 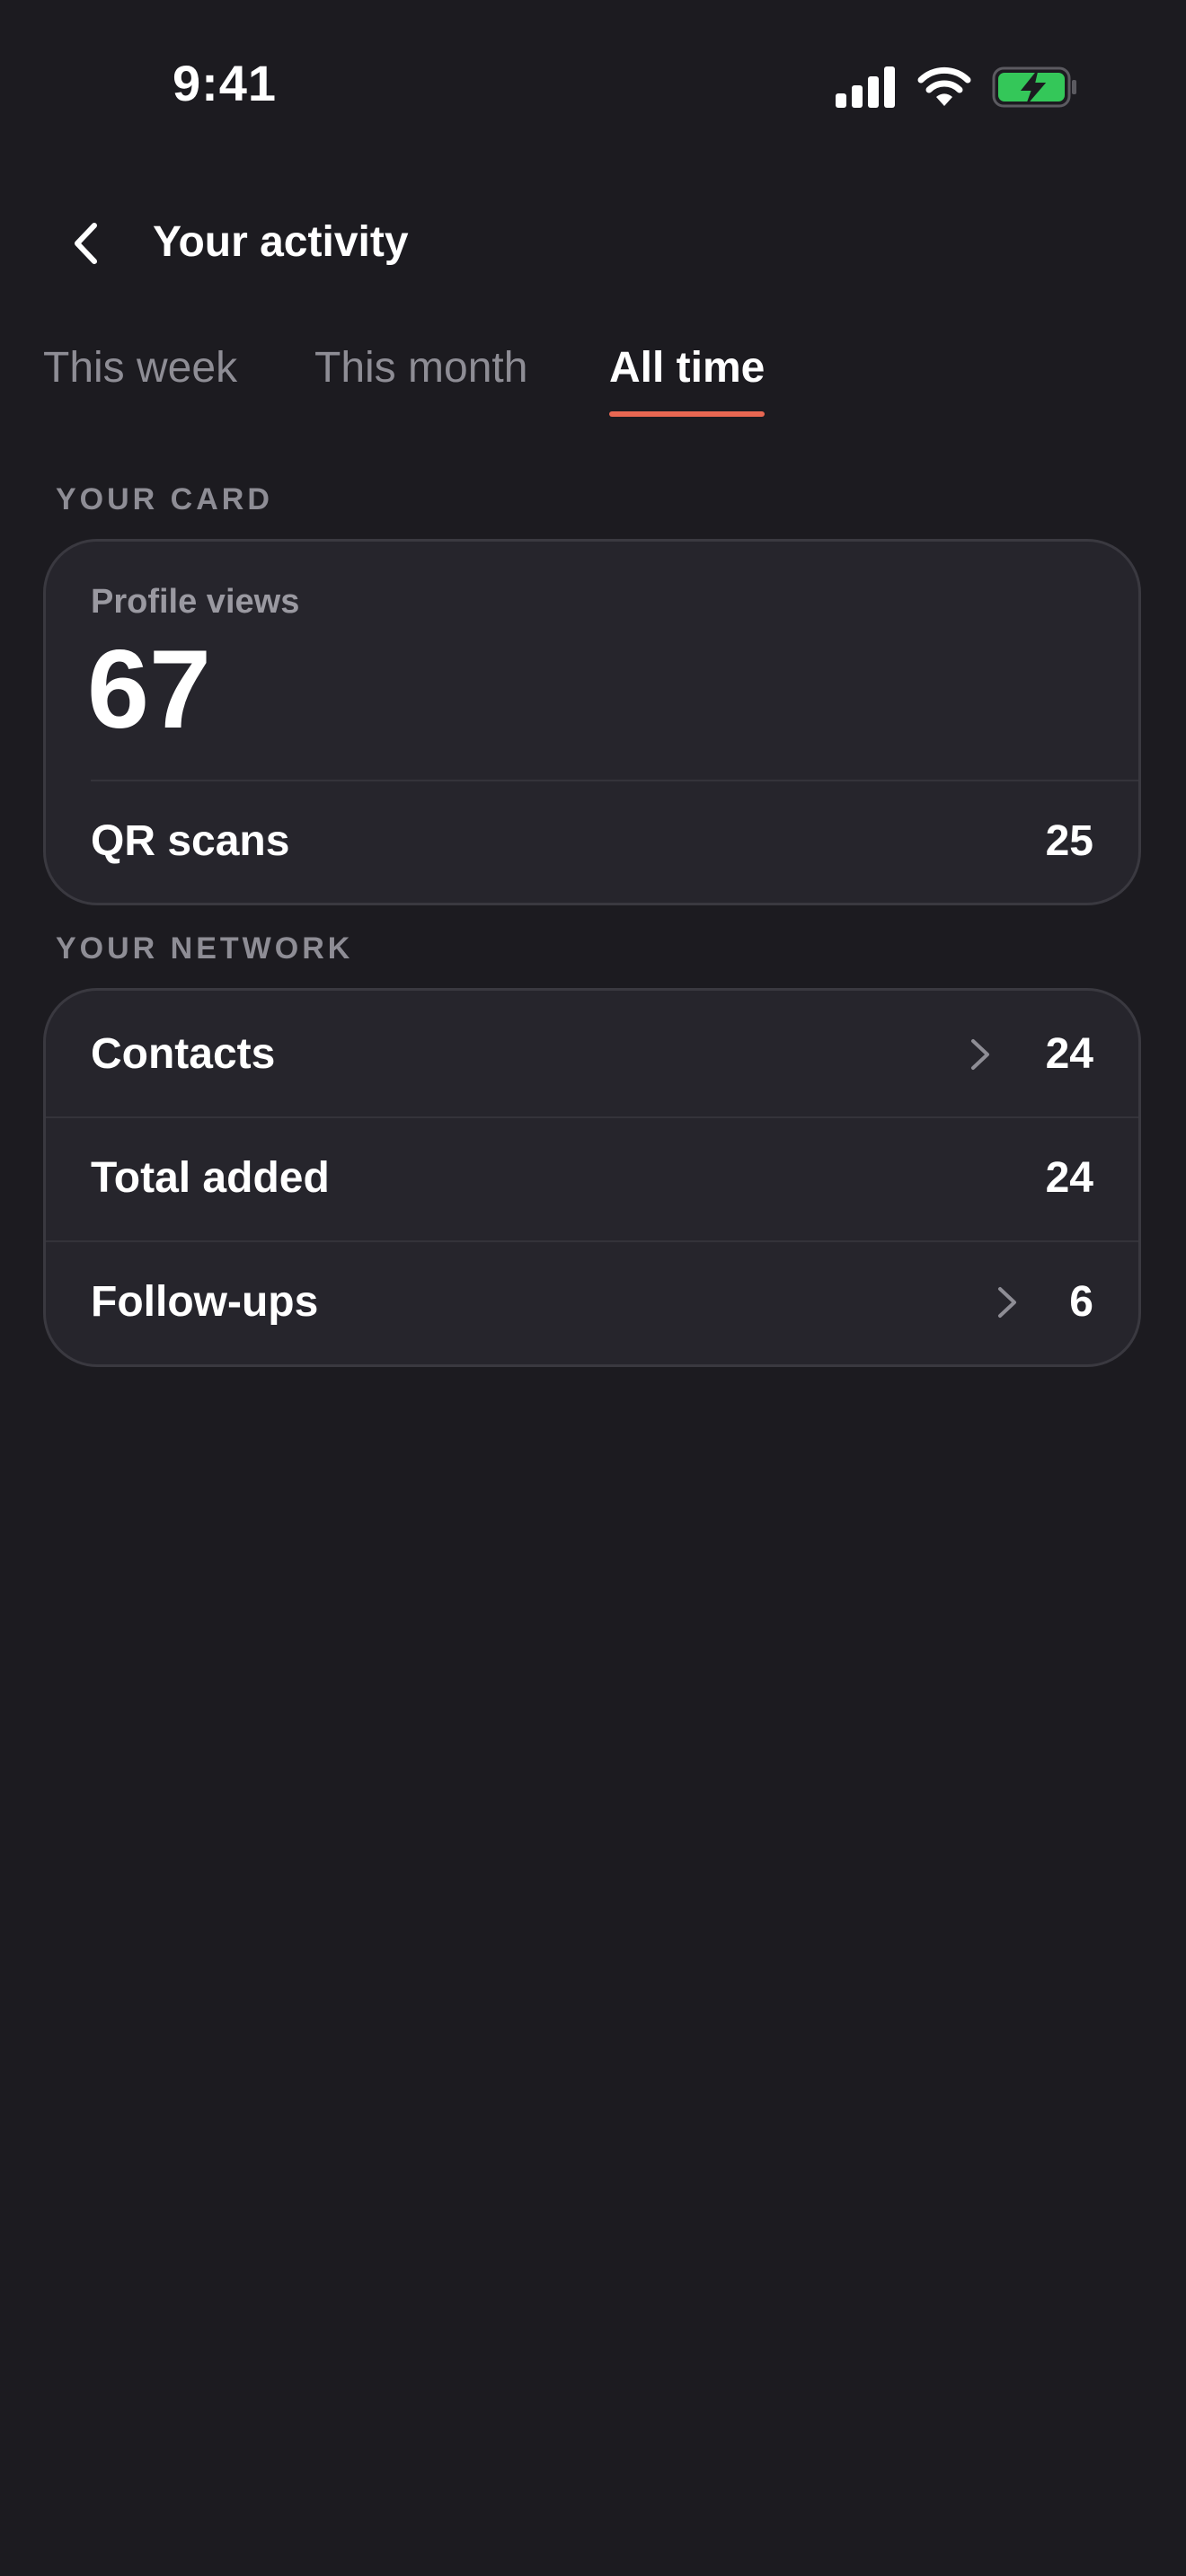 What do you see at coordinates (593, 242) in the screenshot?
I see `header: Your activity` at bounding box center [593, 242].